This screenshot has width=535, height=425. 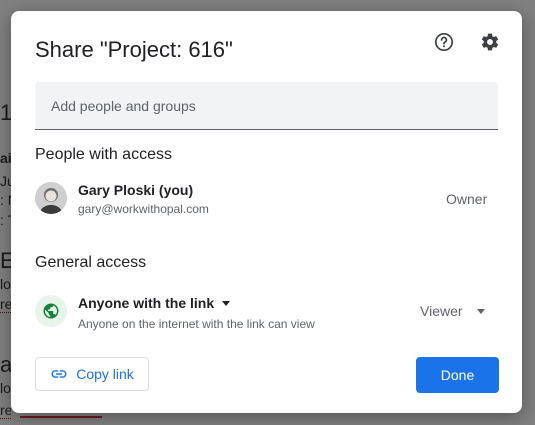 I want to click on link-role-value: Viewer, so click(x=441, y=311).